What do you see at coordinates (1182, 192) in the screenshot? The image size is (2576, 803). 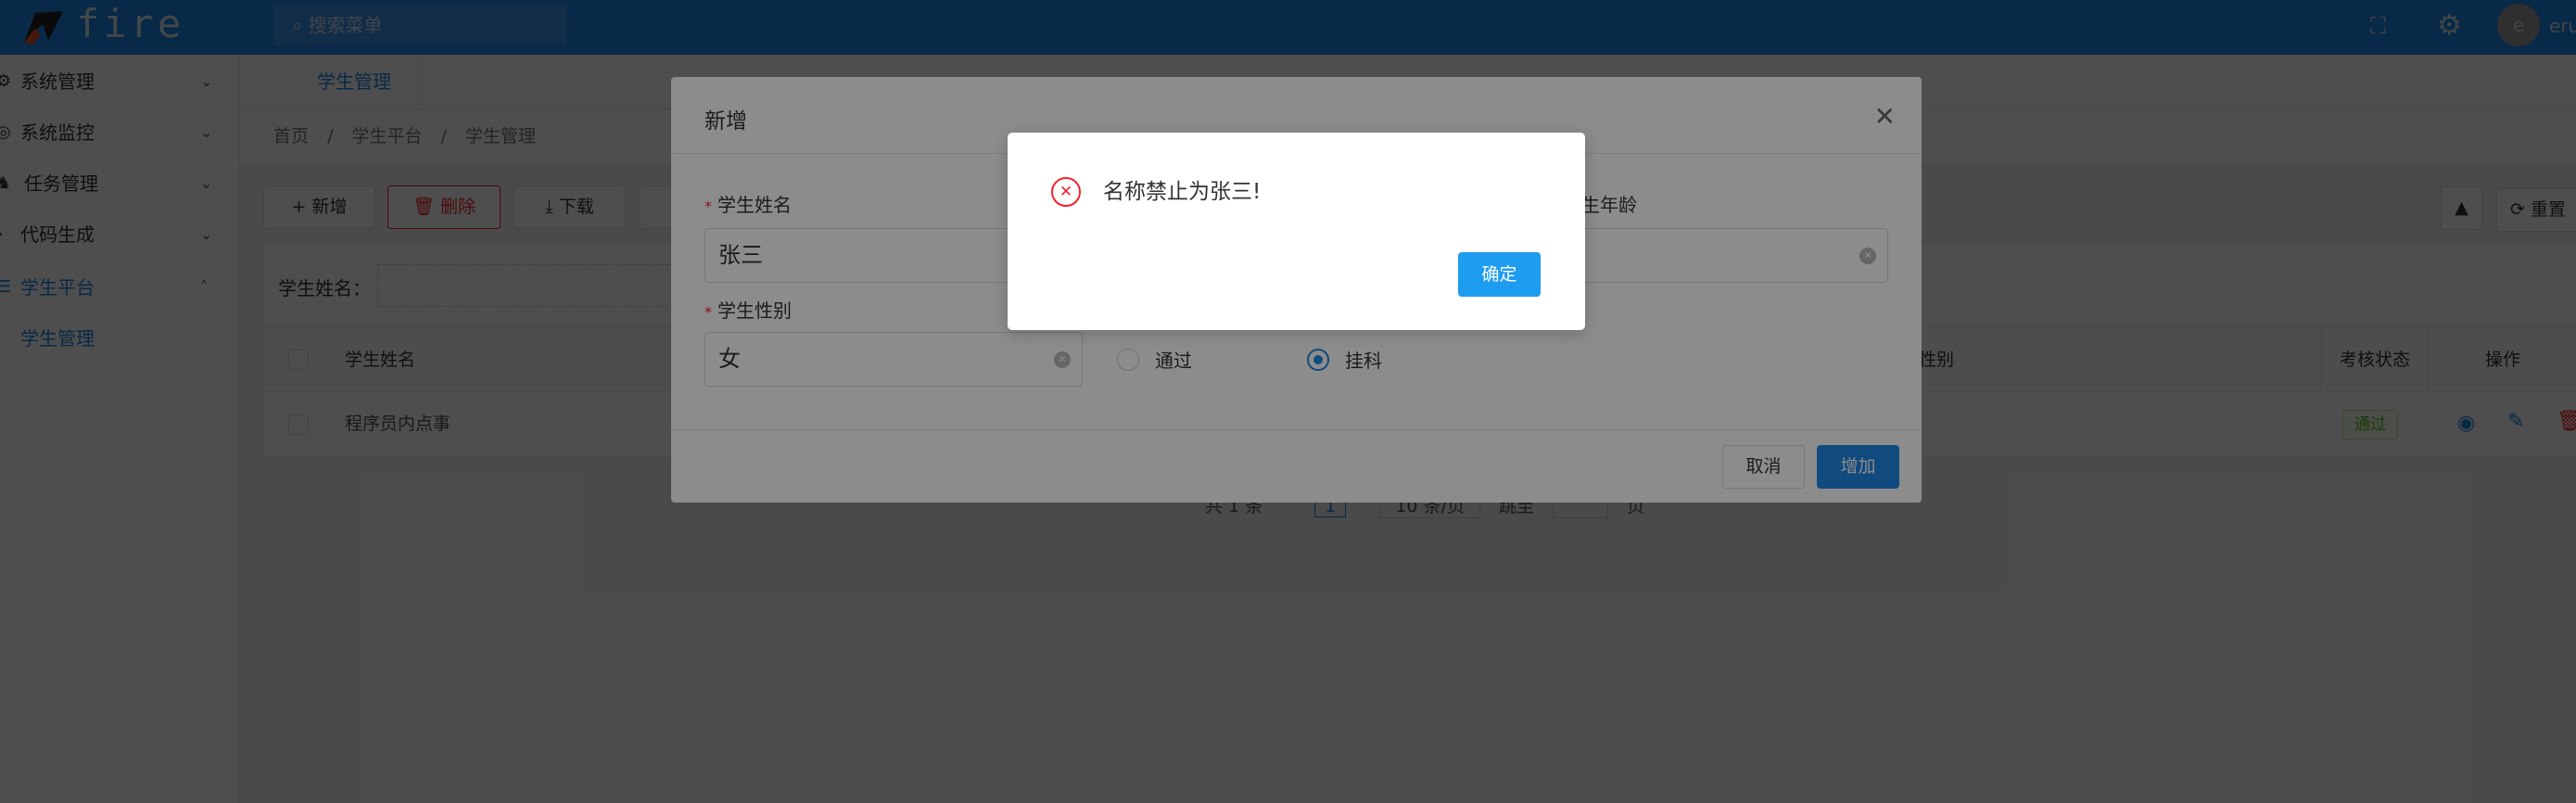 I see `message-text: 名称禁止为张三!` at bounding box center [1182, 192].